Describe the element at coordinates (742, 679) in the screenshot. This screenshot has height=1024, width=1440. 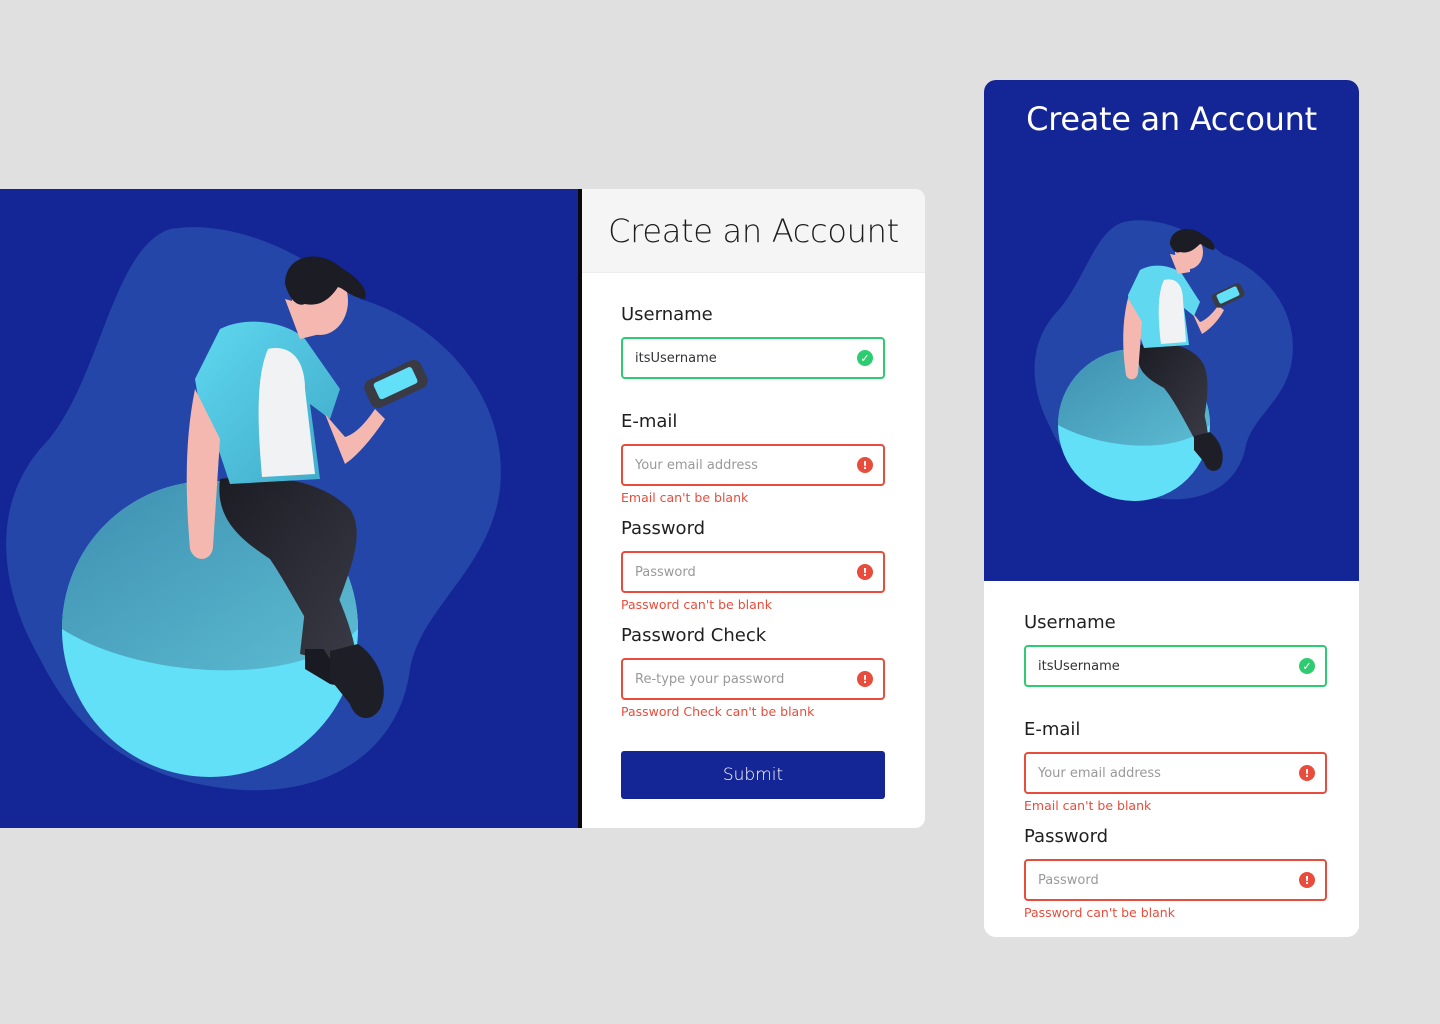
I see `password-check-input` at that location.